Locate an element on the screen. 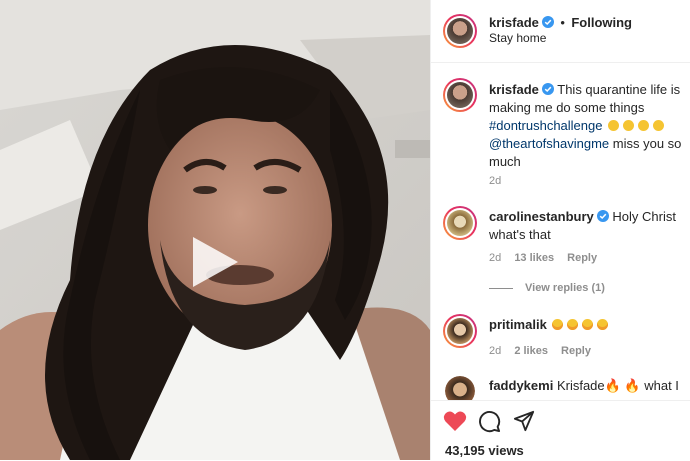  following-button: Following is located at coordinates (601, 22).